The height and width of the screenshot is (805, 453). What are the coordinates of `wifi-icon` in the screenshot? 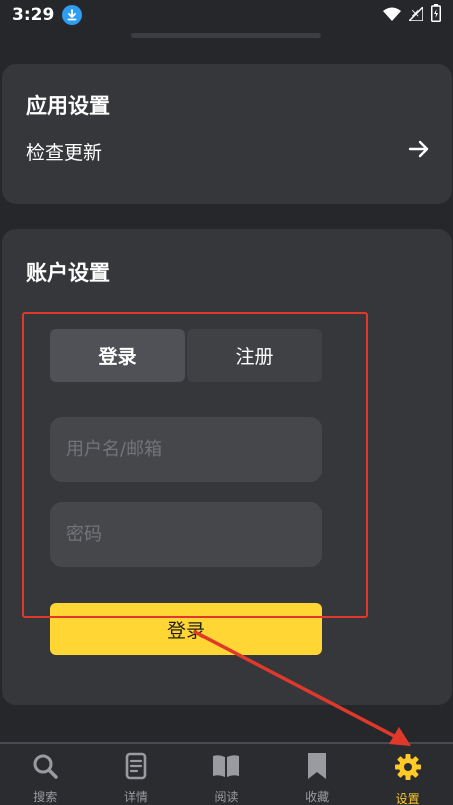 It's located at (392, 15).